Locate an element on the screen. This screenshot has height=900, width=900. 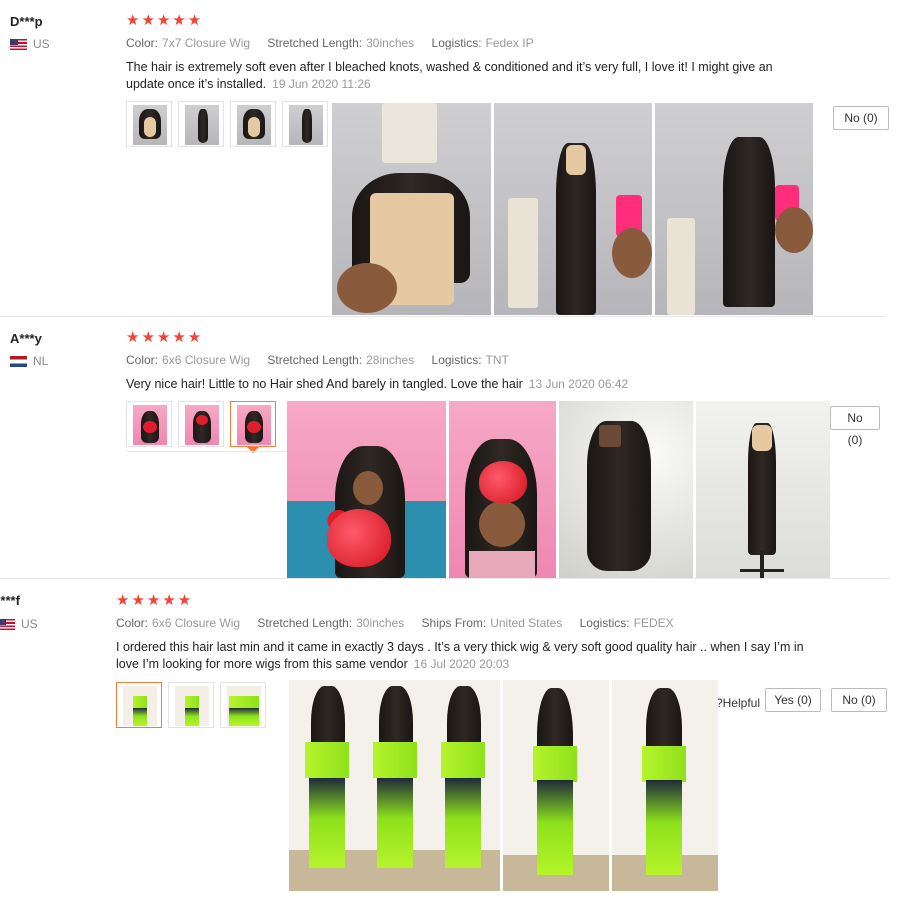
nl-flag-icon is located at coordinates (18, 361).